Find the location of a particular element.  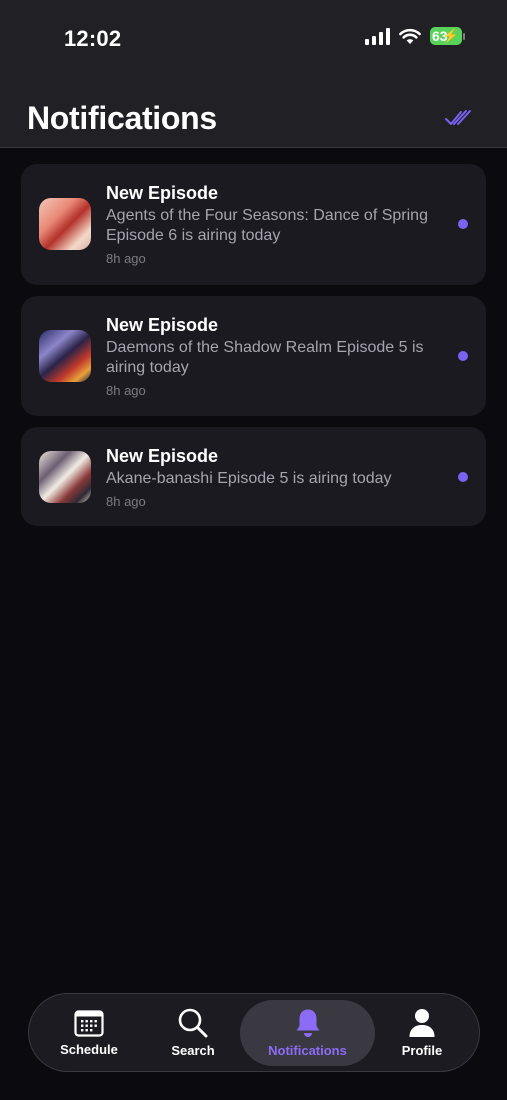

tab-label: Search is located at coordinates (193, 1050).